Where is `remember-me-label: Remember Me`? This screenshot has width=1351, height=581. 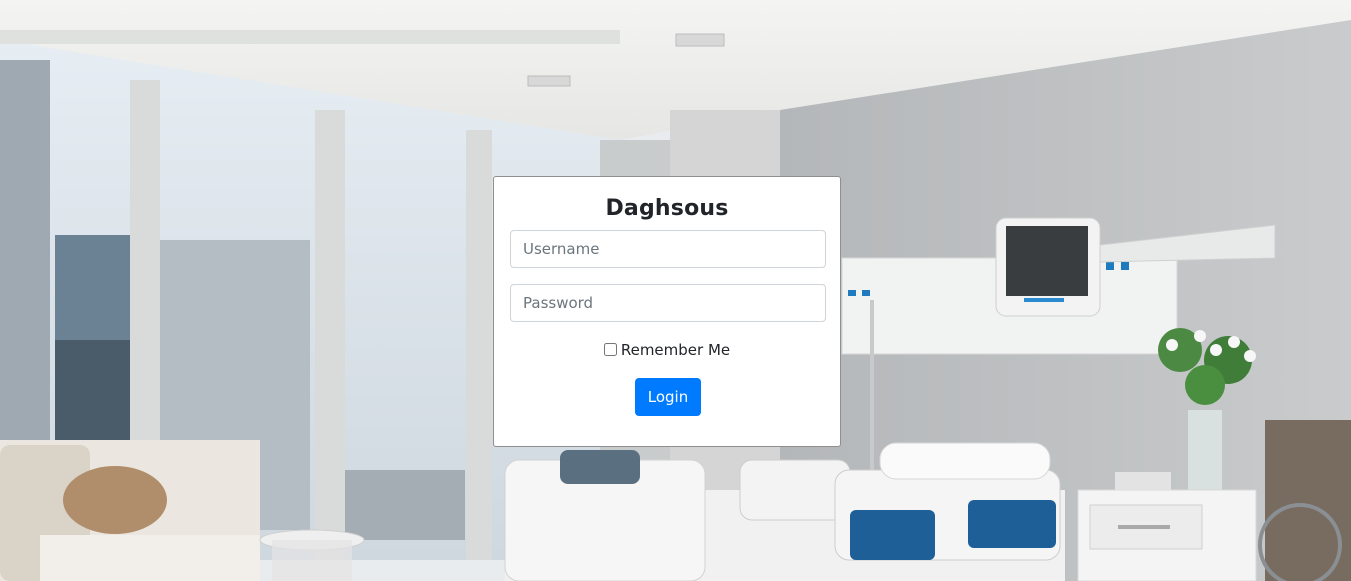 remember-me-label: Remember Me is located at coordinates (675, 350).